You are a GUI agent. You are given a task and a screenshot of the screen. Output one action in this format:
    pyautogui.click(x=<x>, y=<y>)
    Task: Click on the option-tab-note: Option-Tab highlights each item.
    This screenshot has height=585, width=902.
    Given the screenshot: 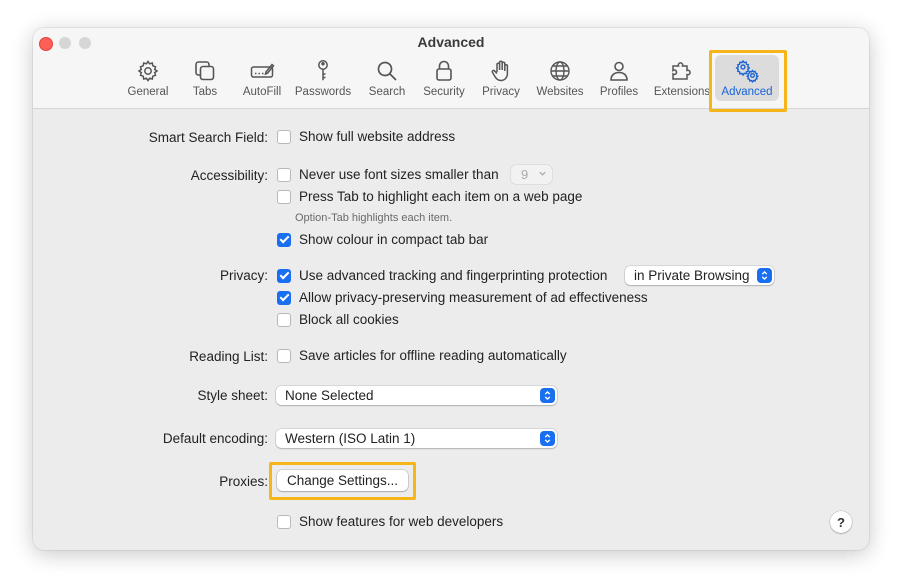 What is the action you would take?
    pyautogui.click(x=374, y=218)
    